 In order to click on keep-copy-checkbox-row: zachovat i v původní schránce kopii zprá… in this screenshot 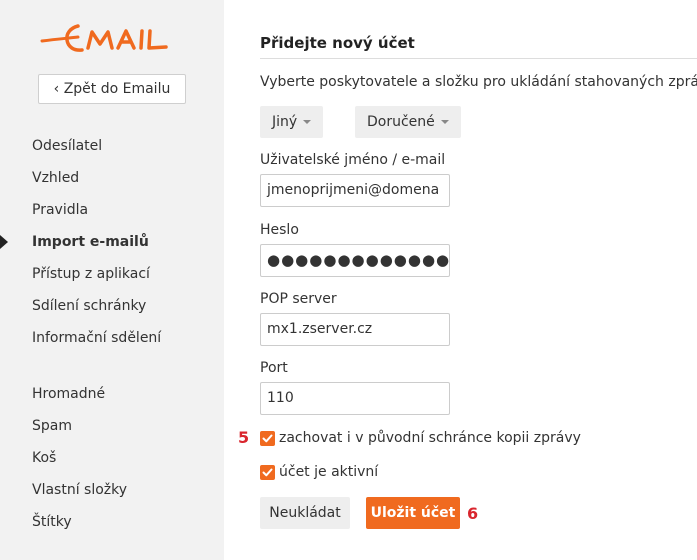, I will do `click(420, 438)`.